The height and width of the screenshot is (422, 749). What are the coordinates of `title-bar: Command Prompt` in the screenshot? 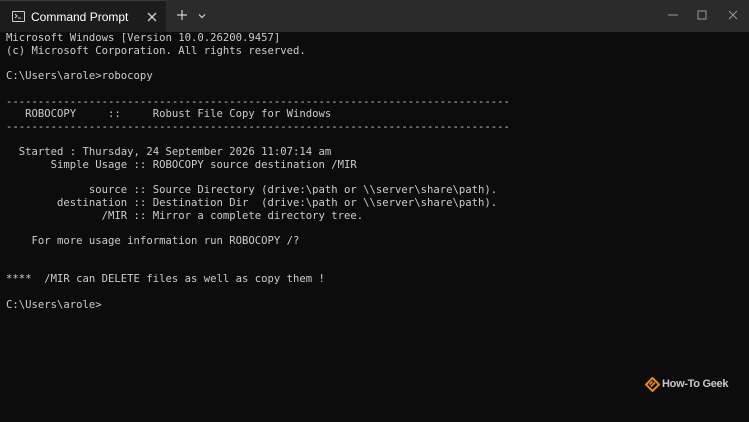 It's located at (374, 16).